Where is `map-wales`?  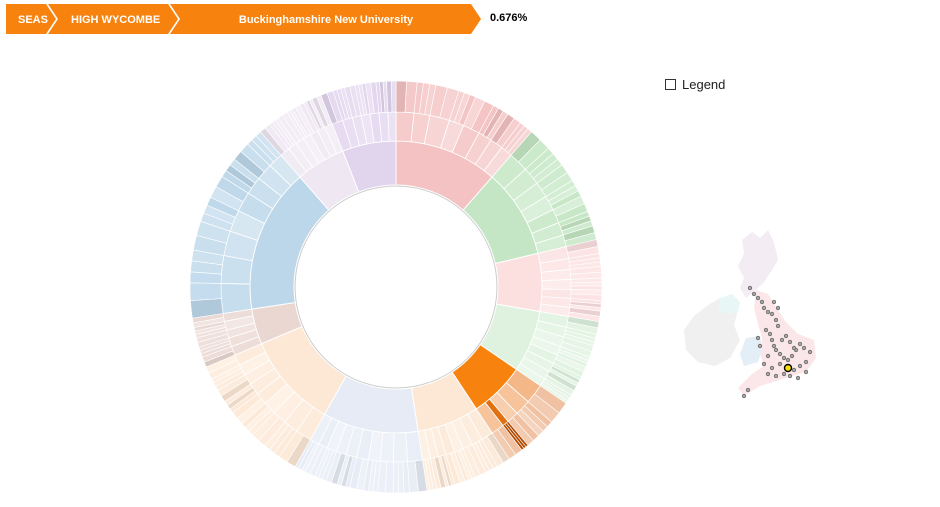
map-wales is located at coordinates (751, 351).